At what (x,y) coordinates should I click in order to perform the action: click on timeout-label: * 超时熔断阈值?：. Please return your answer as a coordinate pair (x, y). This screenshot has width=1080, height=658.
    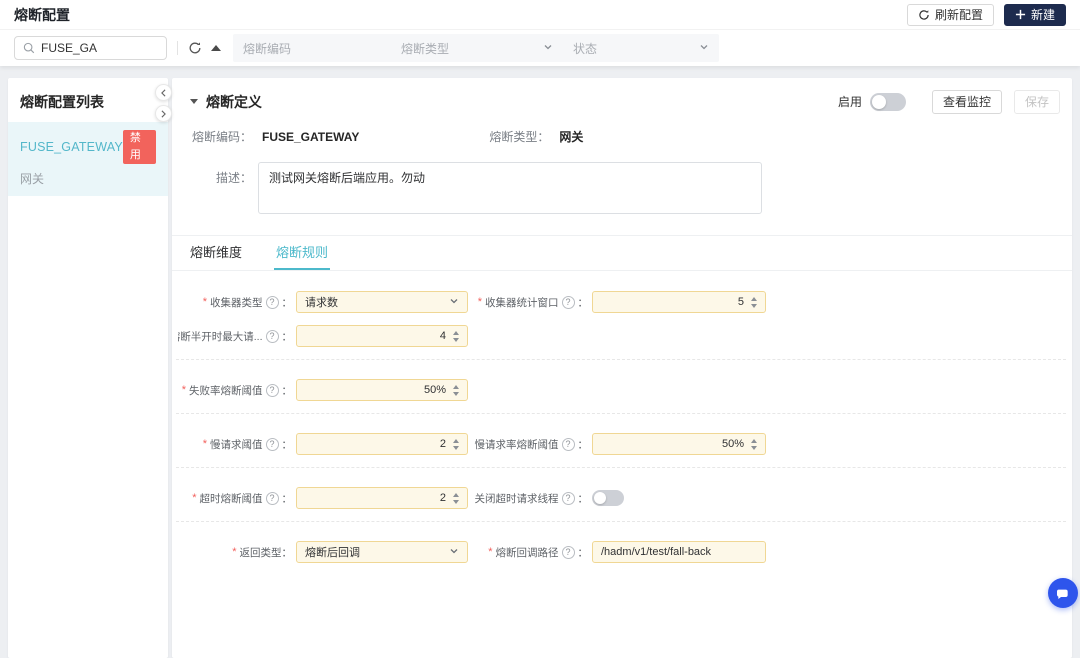
    Looking at the image, I should click on (242, 498).